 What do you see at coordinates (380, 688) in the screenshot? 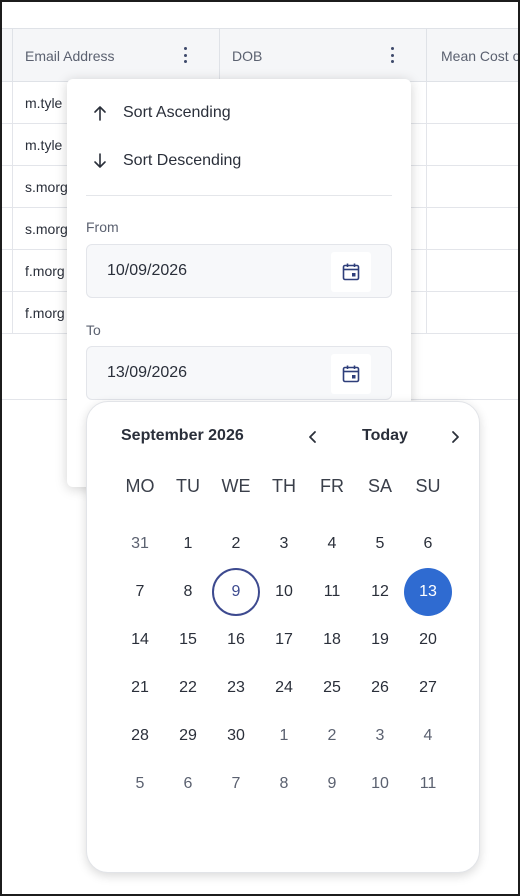
I see `calendar-day: 26` at bounding box center [380, 688].